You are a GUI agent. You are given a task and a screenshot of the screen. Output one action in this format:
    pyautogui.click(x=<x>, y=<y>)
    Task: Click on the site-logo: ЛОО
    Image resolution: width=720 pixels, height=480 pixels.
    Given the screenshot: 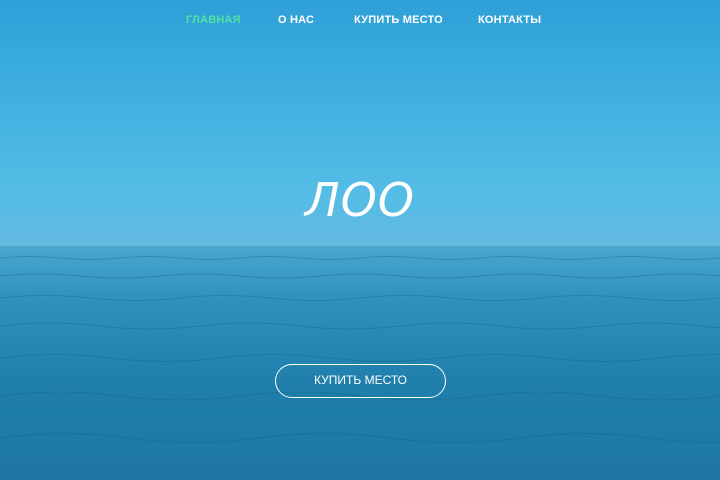 What is the action you would take?
    pyautogui.click(x=359, y=200)
    